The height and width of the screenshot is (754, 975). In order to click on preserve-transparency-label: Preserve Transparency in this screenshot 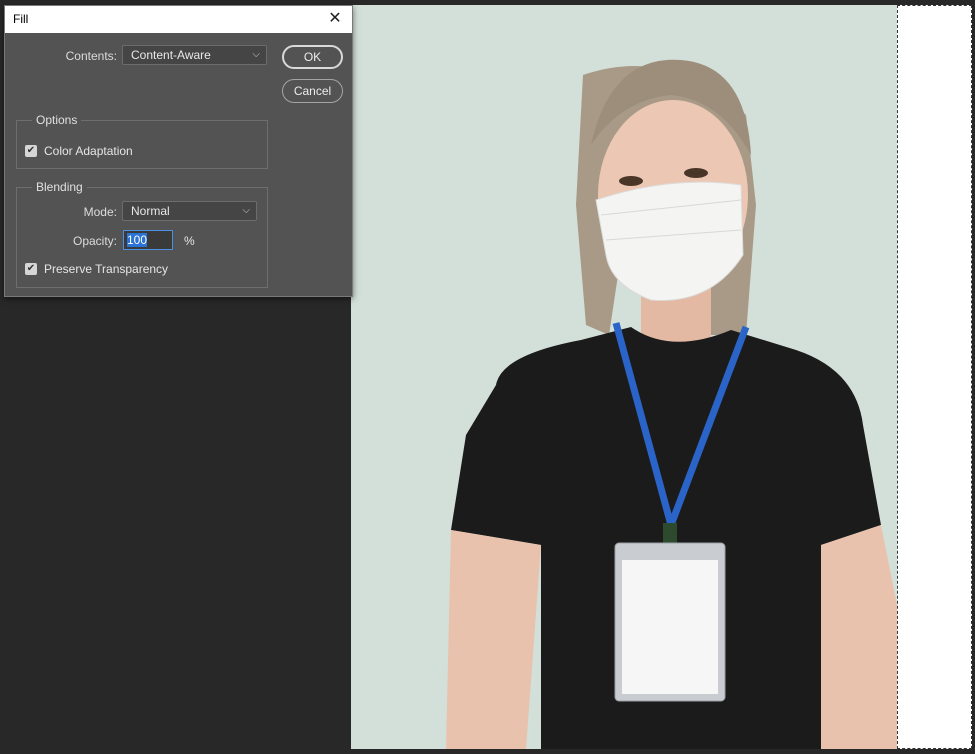, I will do `click(106, 269)`.